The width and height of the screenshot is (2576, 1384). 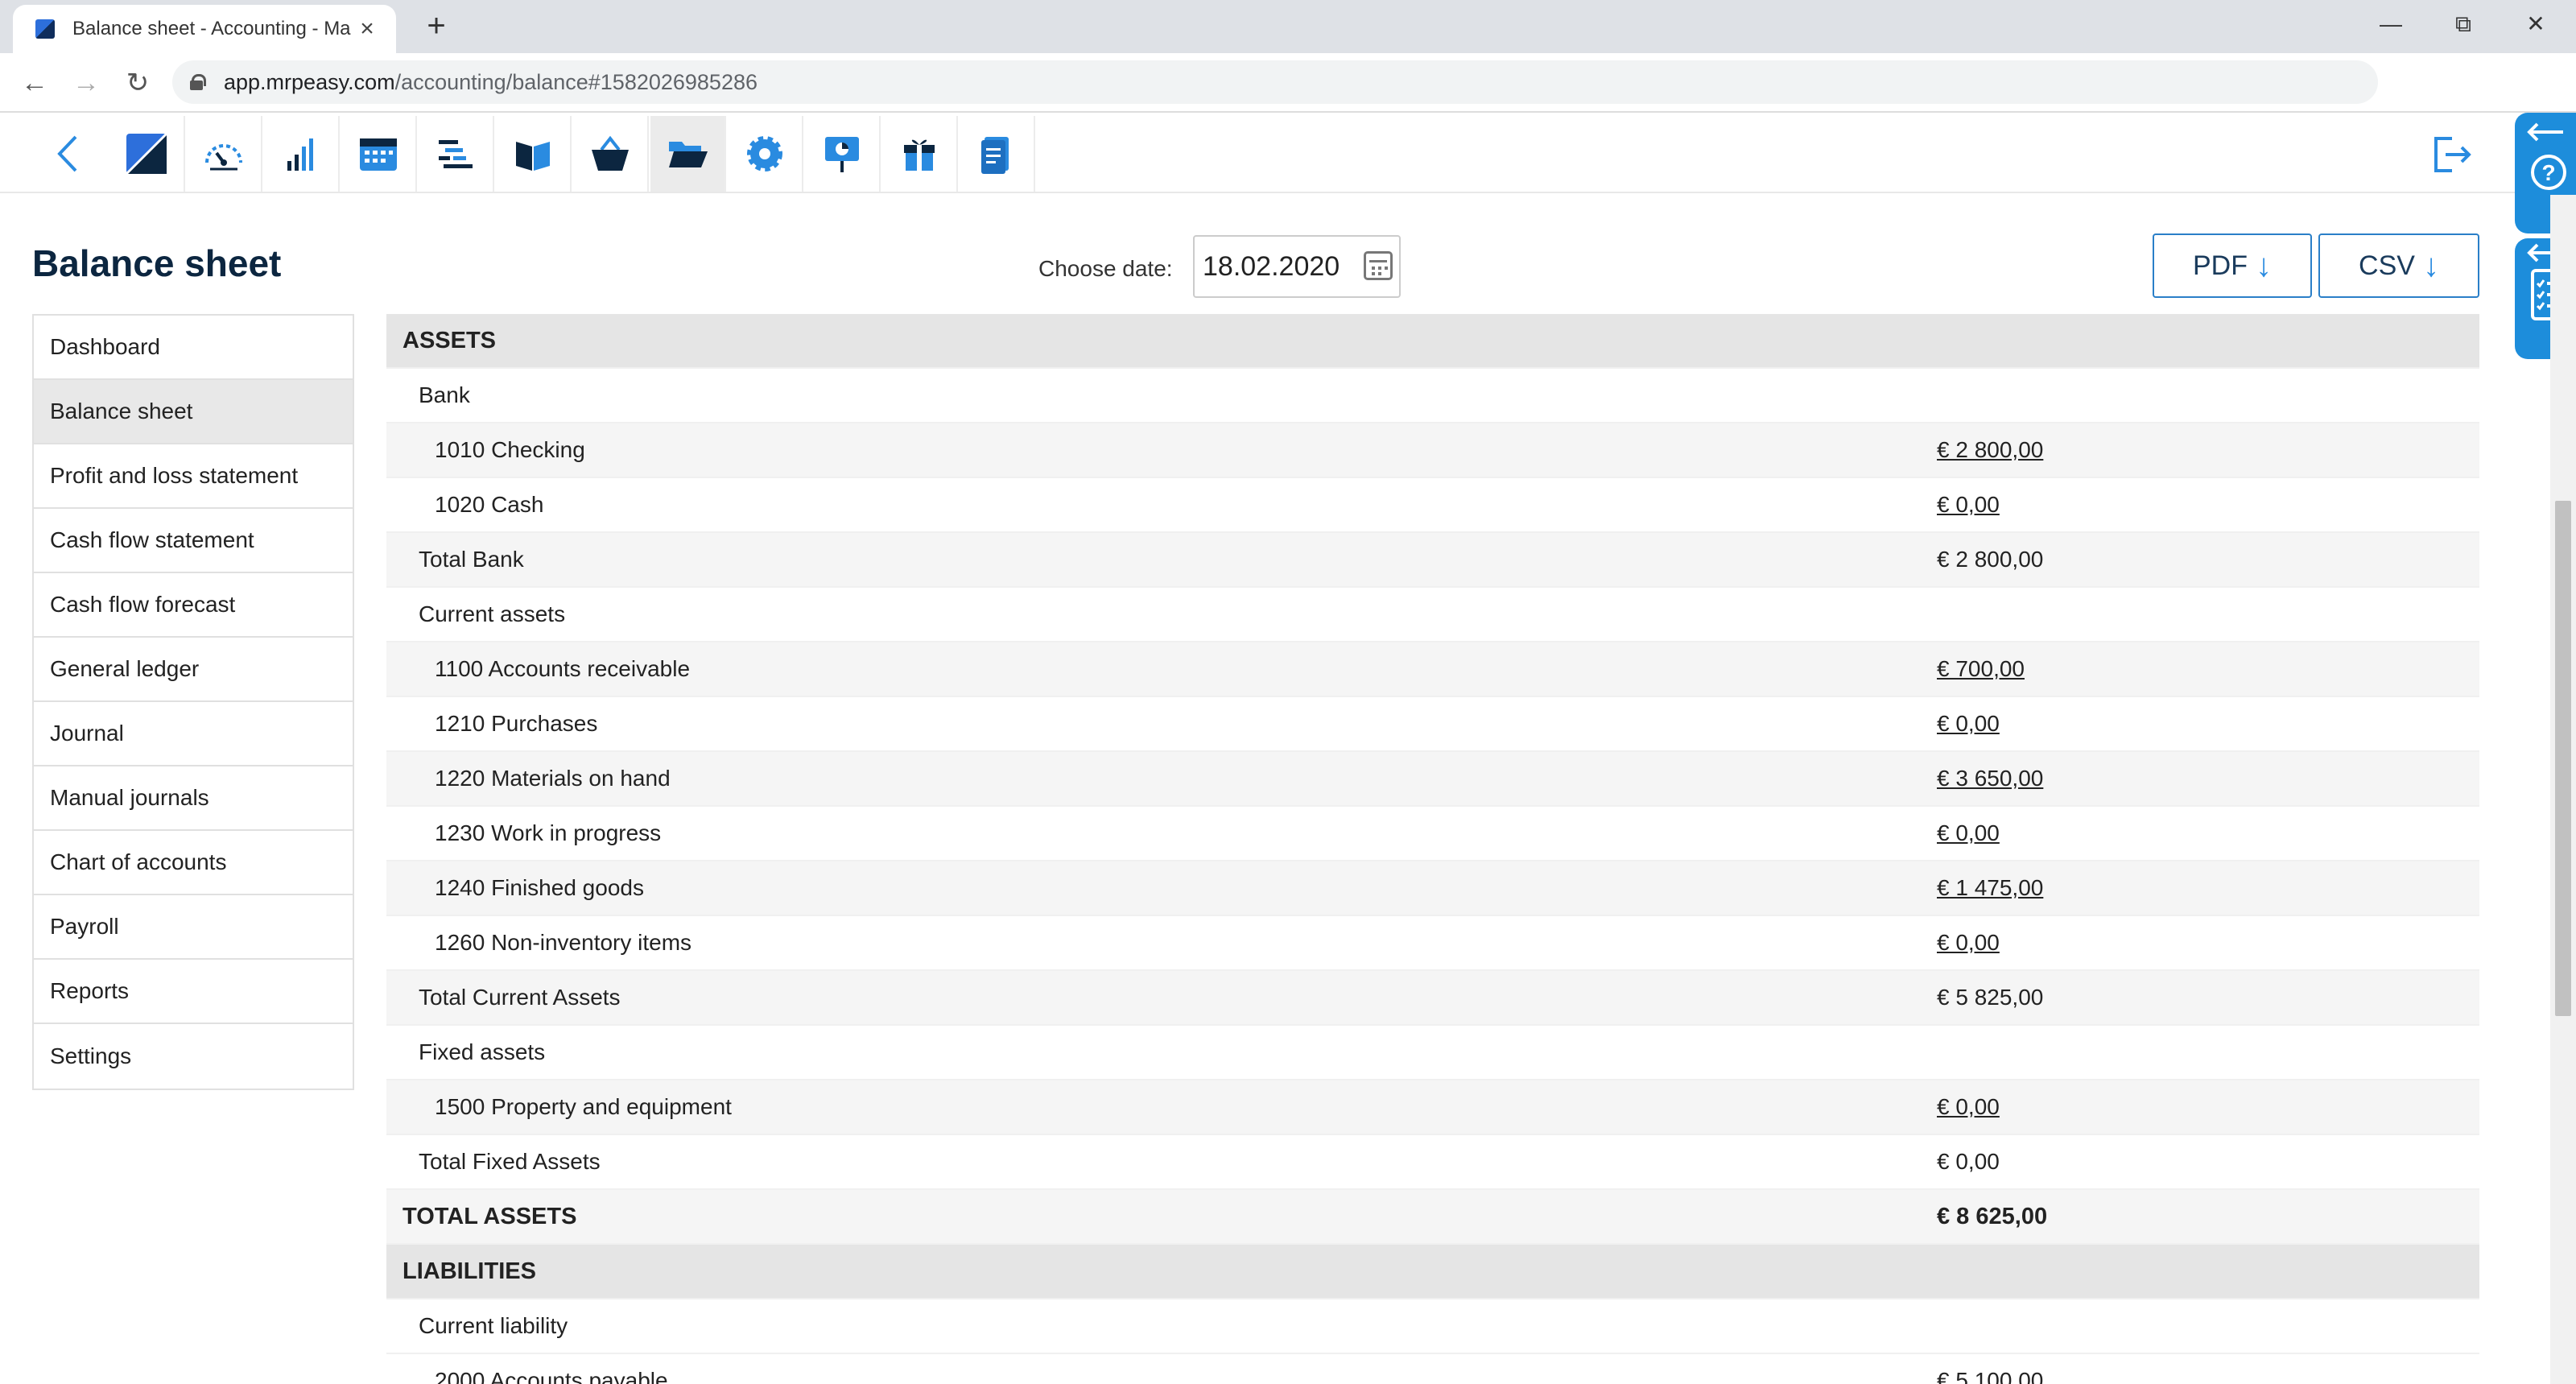 What do you see at coordinates (2208, 1376) in the screenshot?
I see `amount-link: € 5 100,00` at bounding box center [2208, 1376].